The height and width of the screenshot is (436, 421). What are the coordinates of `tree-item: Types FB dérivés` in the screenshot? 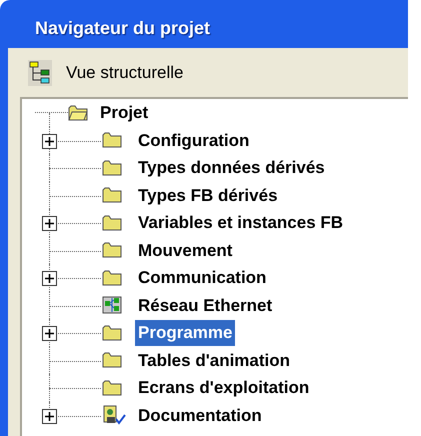 It's located at (208, 195).